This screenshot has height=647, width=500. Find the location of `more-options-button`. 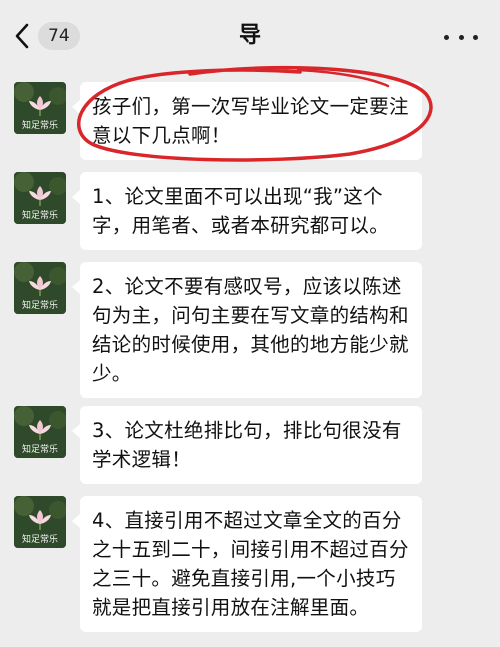

more-options-button is located at coordinates (461, 37).